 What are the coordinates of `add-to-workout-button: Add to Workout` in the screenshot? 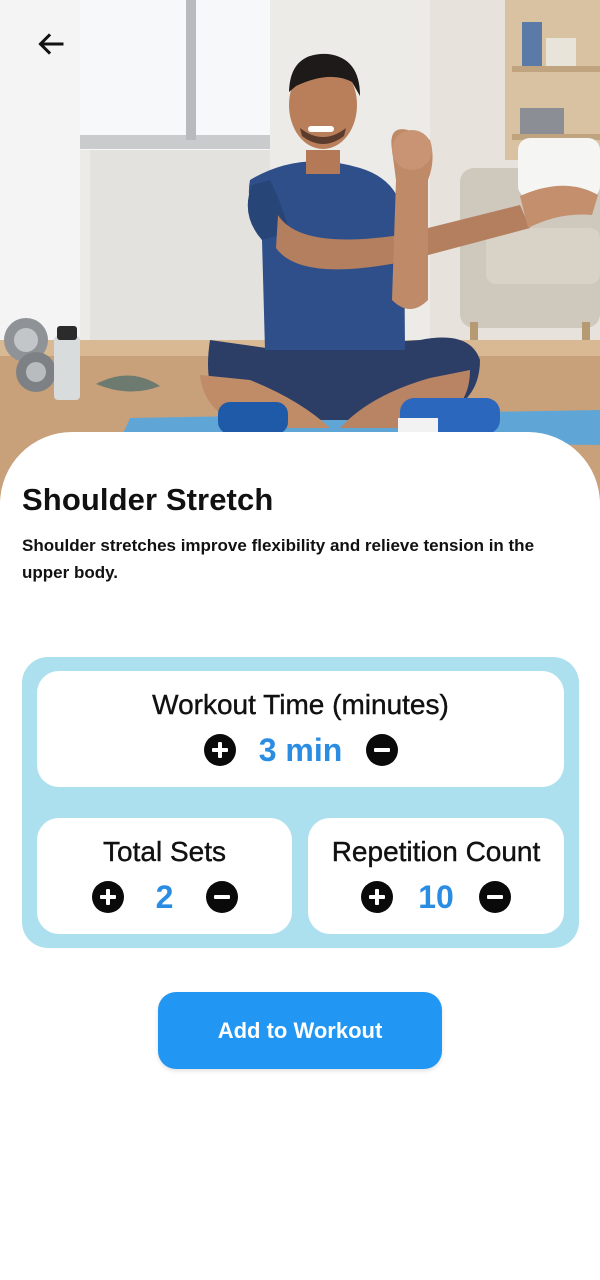 It's located at (300, 1030).